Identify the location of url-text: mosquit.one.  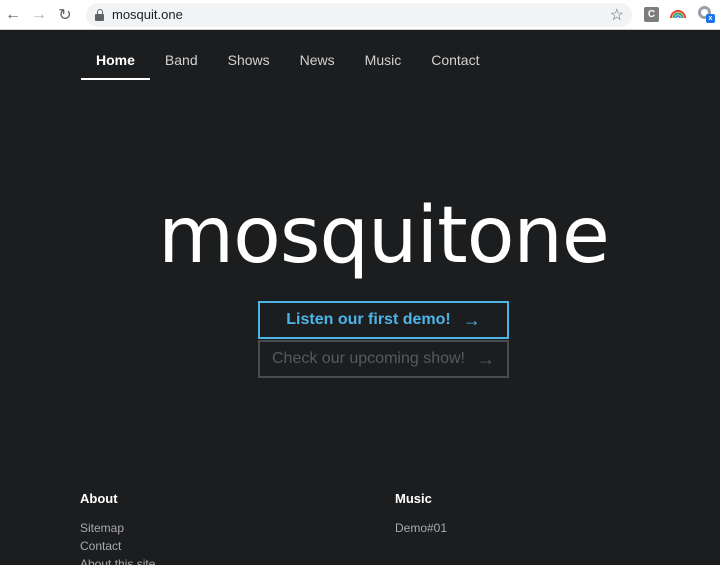
(147, 14).